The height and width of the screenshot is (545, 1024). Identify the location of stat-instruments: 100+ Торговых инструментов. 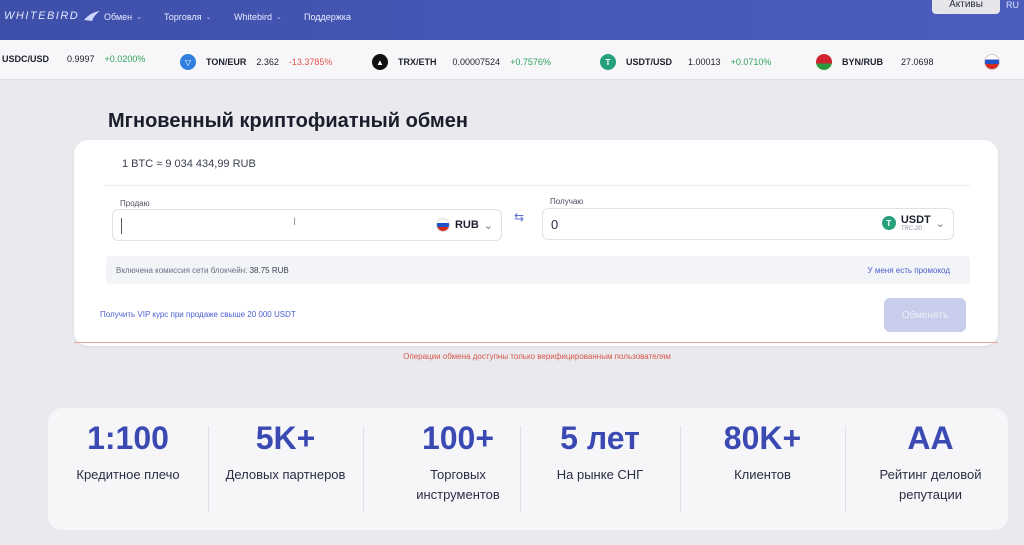
(458, 469).